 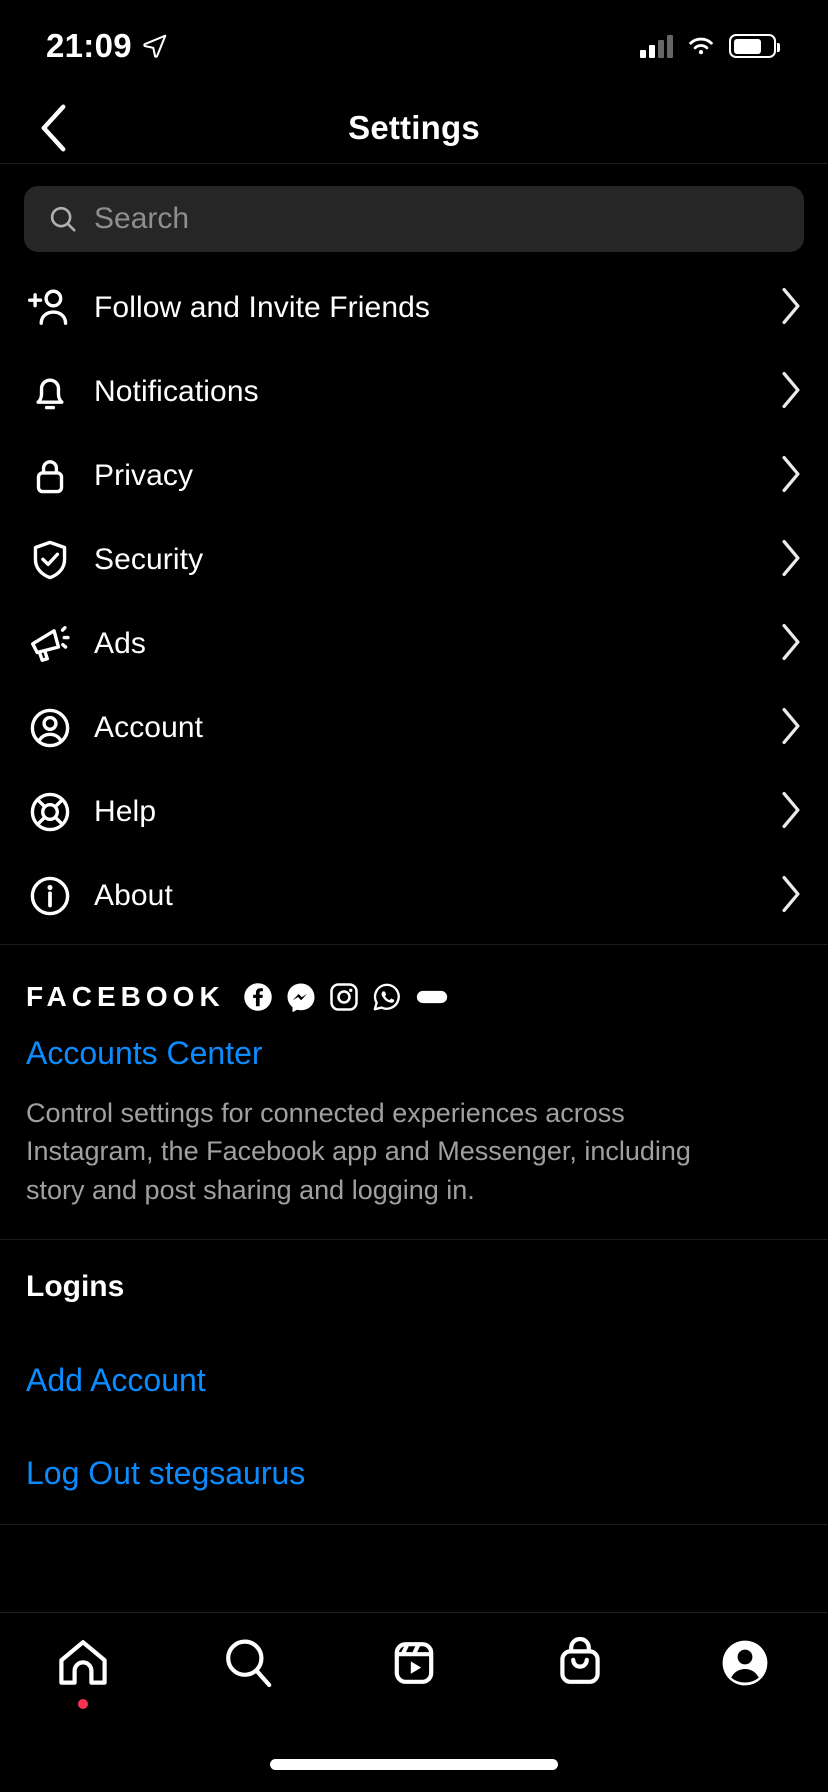 I want to click on home-notification-badge, so click(x=82, y=1704).